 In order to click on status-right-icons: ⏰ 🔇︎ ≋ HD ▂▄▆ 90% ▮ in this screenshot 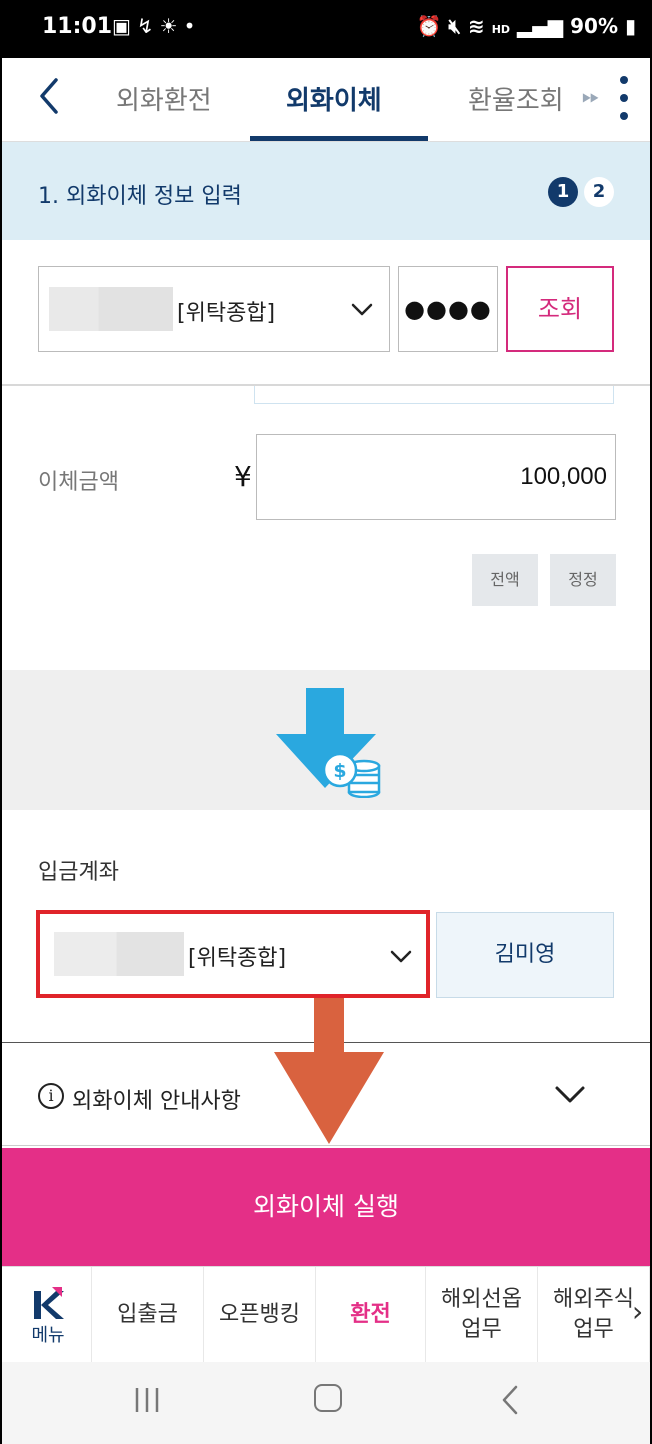, I will do `click(526, 26)`.